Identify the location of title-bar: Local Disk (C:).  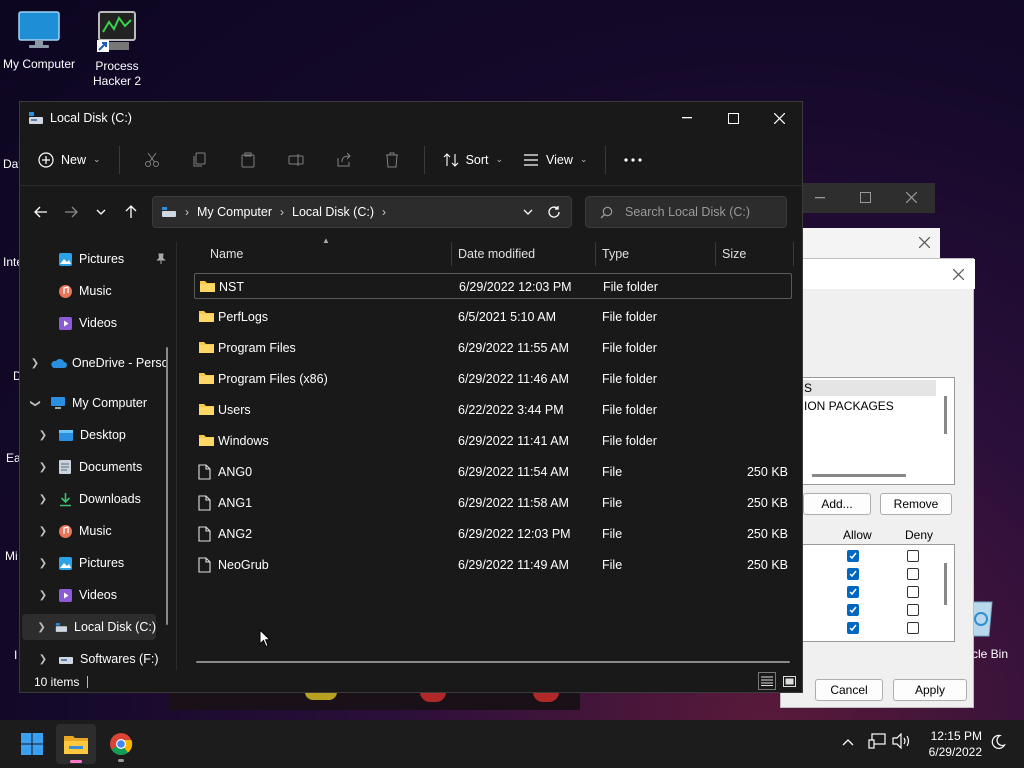
(411, 118).